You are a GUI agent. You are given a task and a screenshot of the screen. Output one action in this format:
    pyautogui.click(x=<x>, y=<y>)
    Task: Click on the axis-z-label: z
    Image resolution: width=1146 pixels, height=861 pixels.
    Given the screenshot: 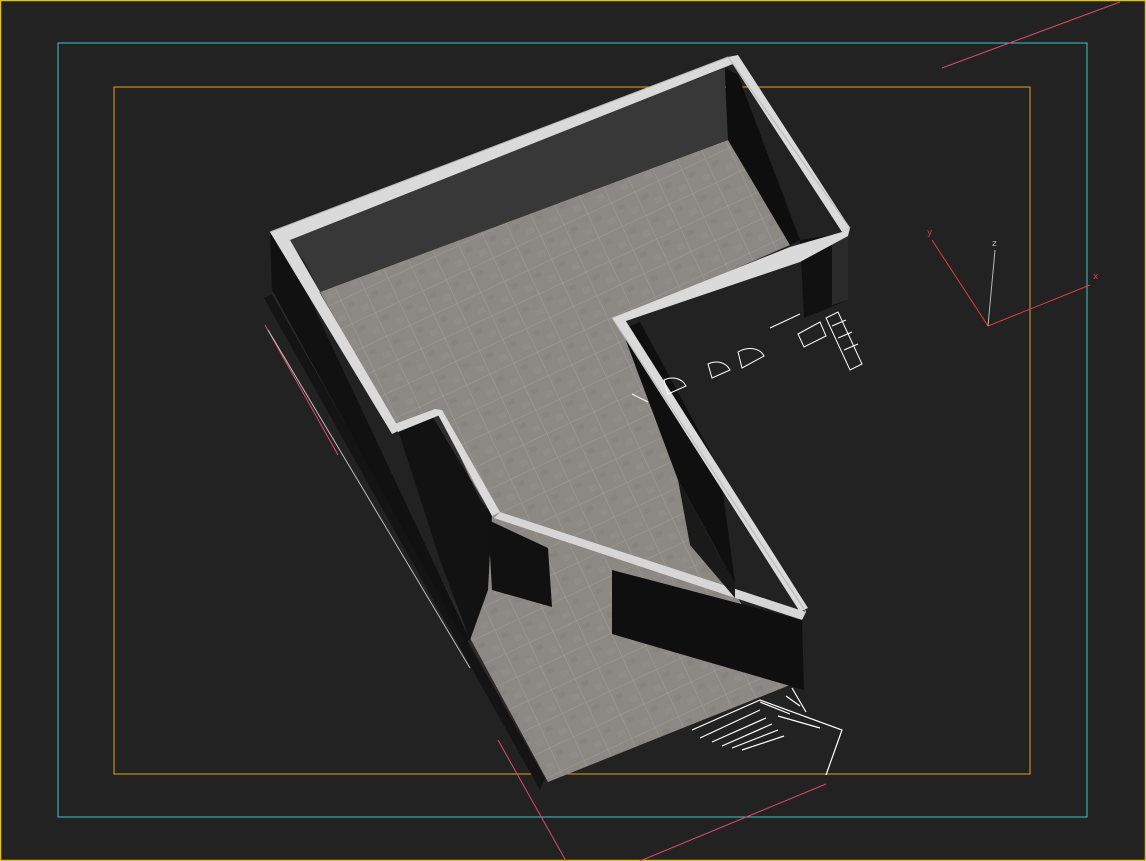 What is the action you would take?
    pyautogui.click(x=994, y=244)
    